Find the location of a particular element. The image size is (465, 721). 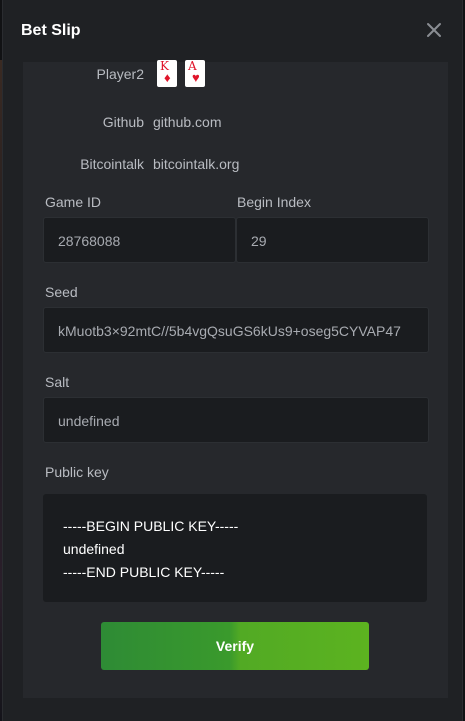

player-row: Player2 K ♦ A ♥ is located at coordinates (235, 73).